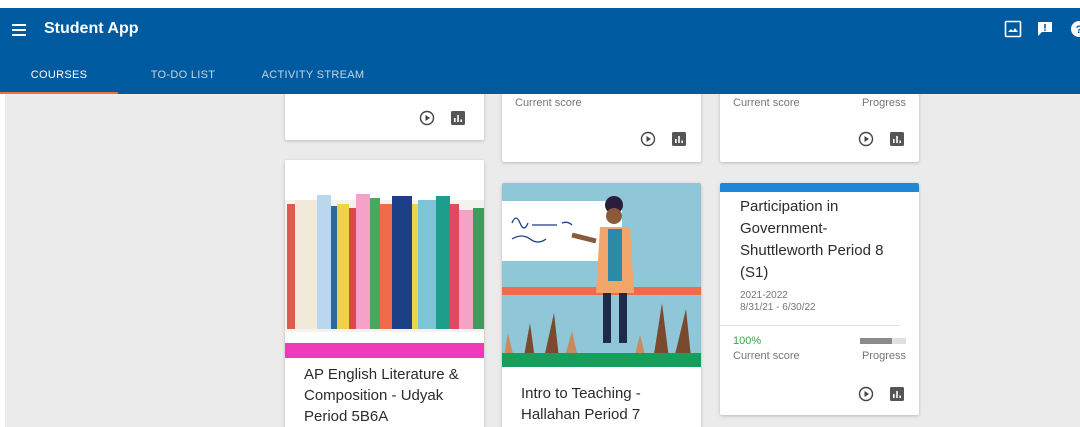 The image size is (1080, 427). What do you see at coordinates (876, 341) in the screenshot?
I see `progress-bar-fill` at bounding box center [876, 341].